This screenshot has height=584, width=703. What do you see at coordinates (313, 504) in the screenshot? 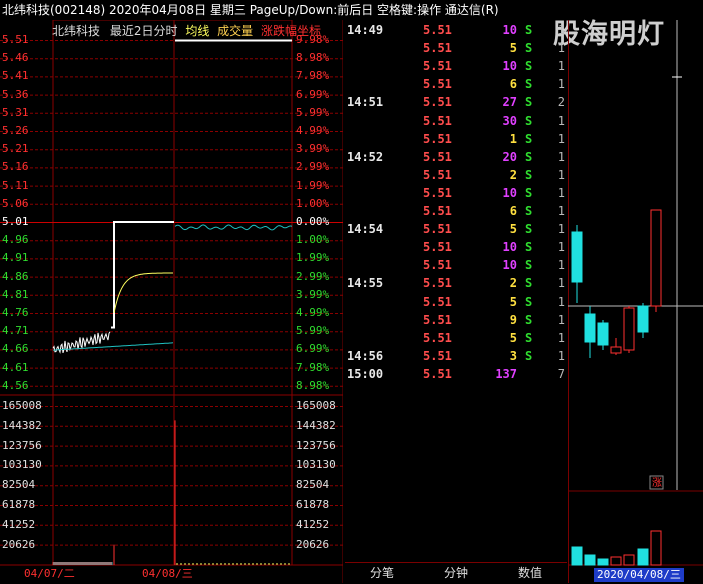
I see `volume-label-right: 61878` at bounding box center [313, 504].